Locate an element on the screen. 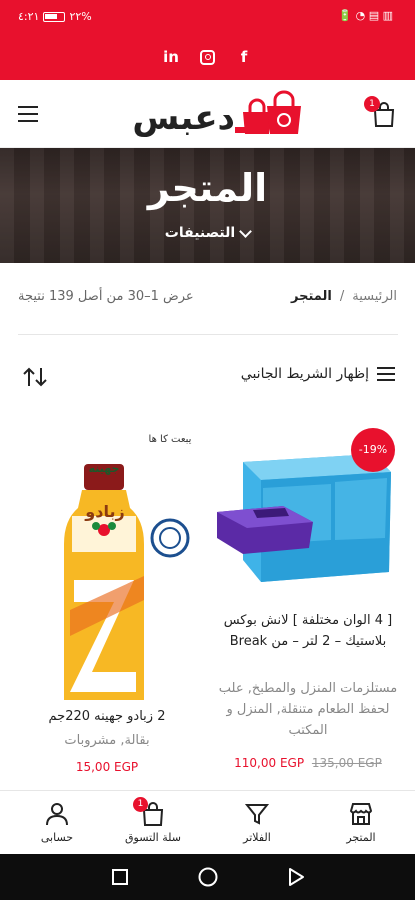  nav-account: حسابى is located at coordinates (57, 822).